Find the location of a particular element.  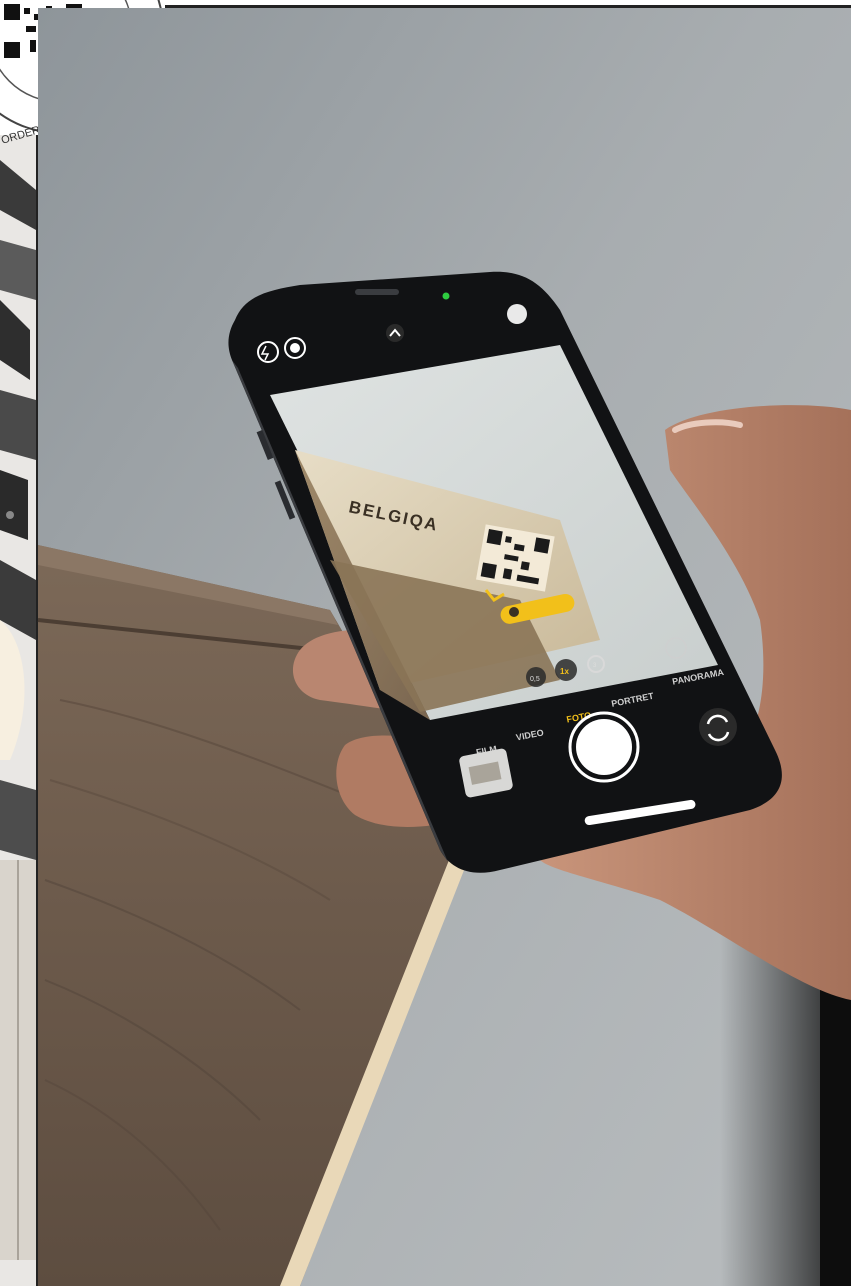

shutter-button-icon is located at coordinates (604, 747).